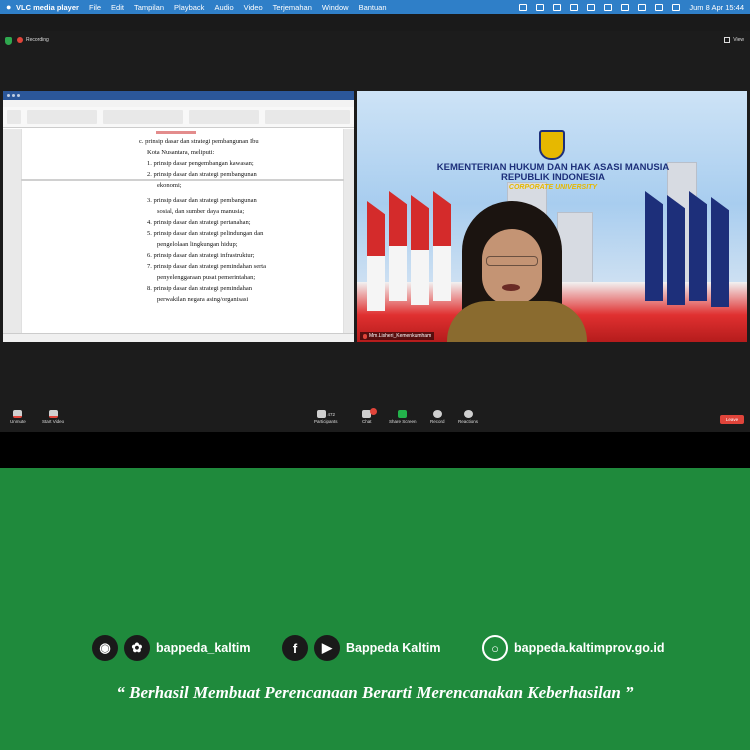 The image size is (750, 750). What do you see at coordinates (181, 152) in the screenshot?
I see `doc-line: Kota Nusantara, meliputi:` at bounding box center [181, 152].